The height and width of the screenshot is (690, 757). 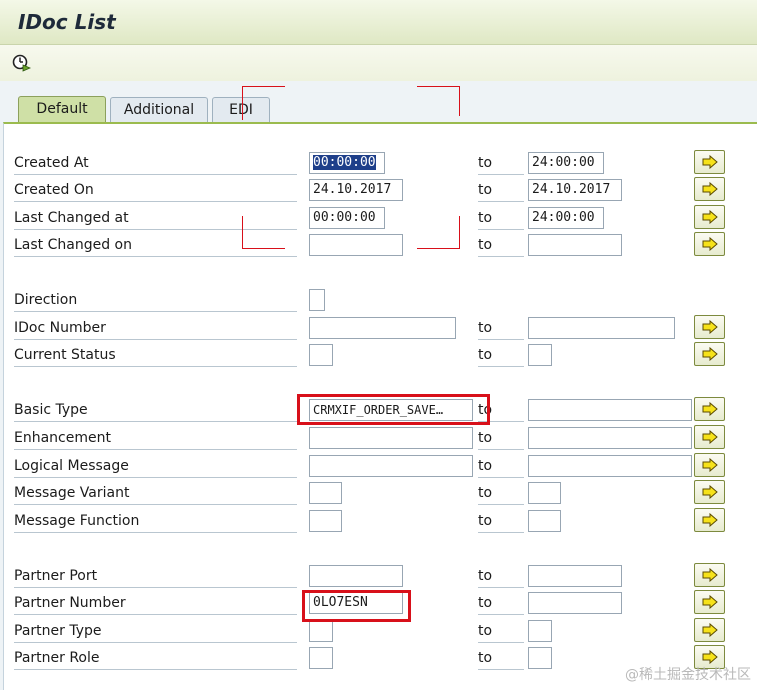 I want to click on created-at-to-input: 24:00:00, so click(x=566, y=163).